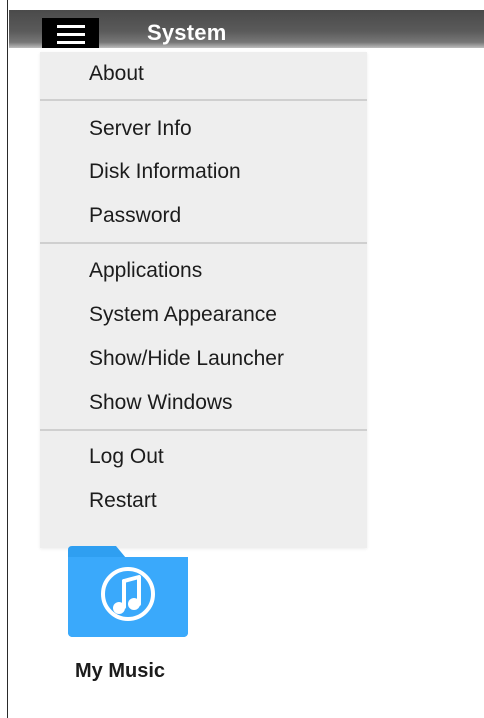 The height and width of the screenshot is (718, 484). What do you see at coordinates (123, 501) in the screenshot?
I see `menu-item-restart: Restart` at bounding box center [123, 501].